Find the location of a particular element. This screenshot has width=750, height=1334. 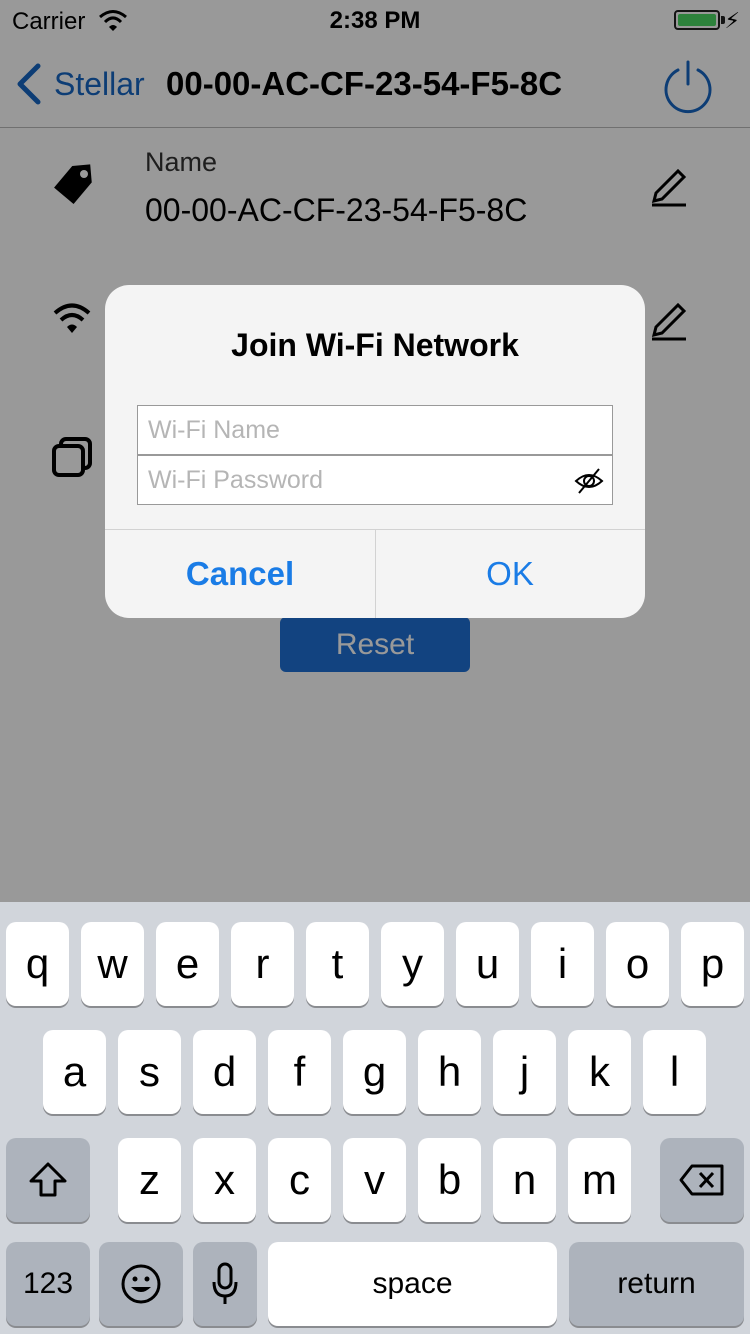

microphone-icon is located at coordinates (225, 1283).